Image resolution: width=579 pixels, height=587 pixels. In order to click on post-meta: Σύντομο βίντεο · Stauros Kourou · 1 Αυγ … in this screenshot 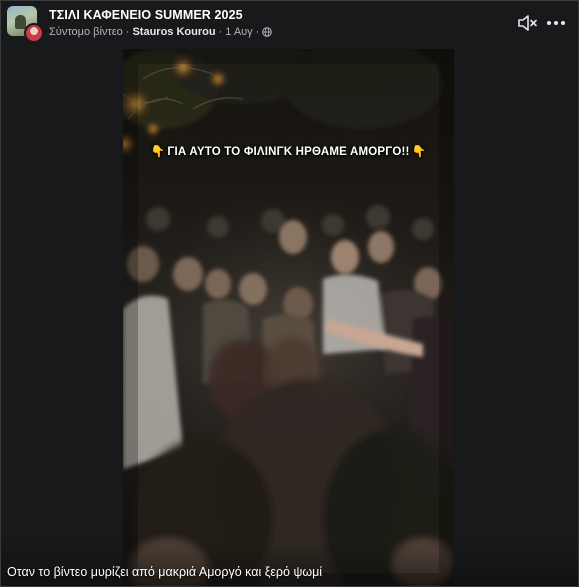, I will do `click(161, 32)`.